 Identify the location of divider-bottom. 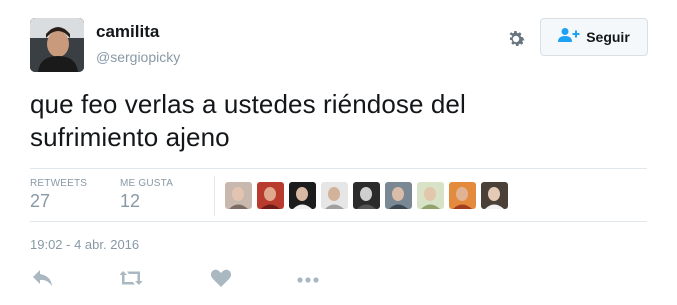
(338, 221).